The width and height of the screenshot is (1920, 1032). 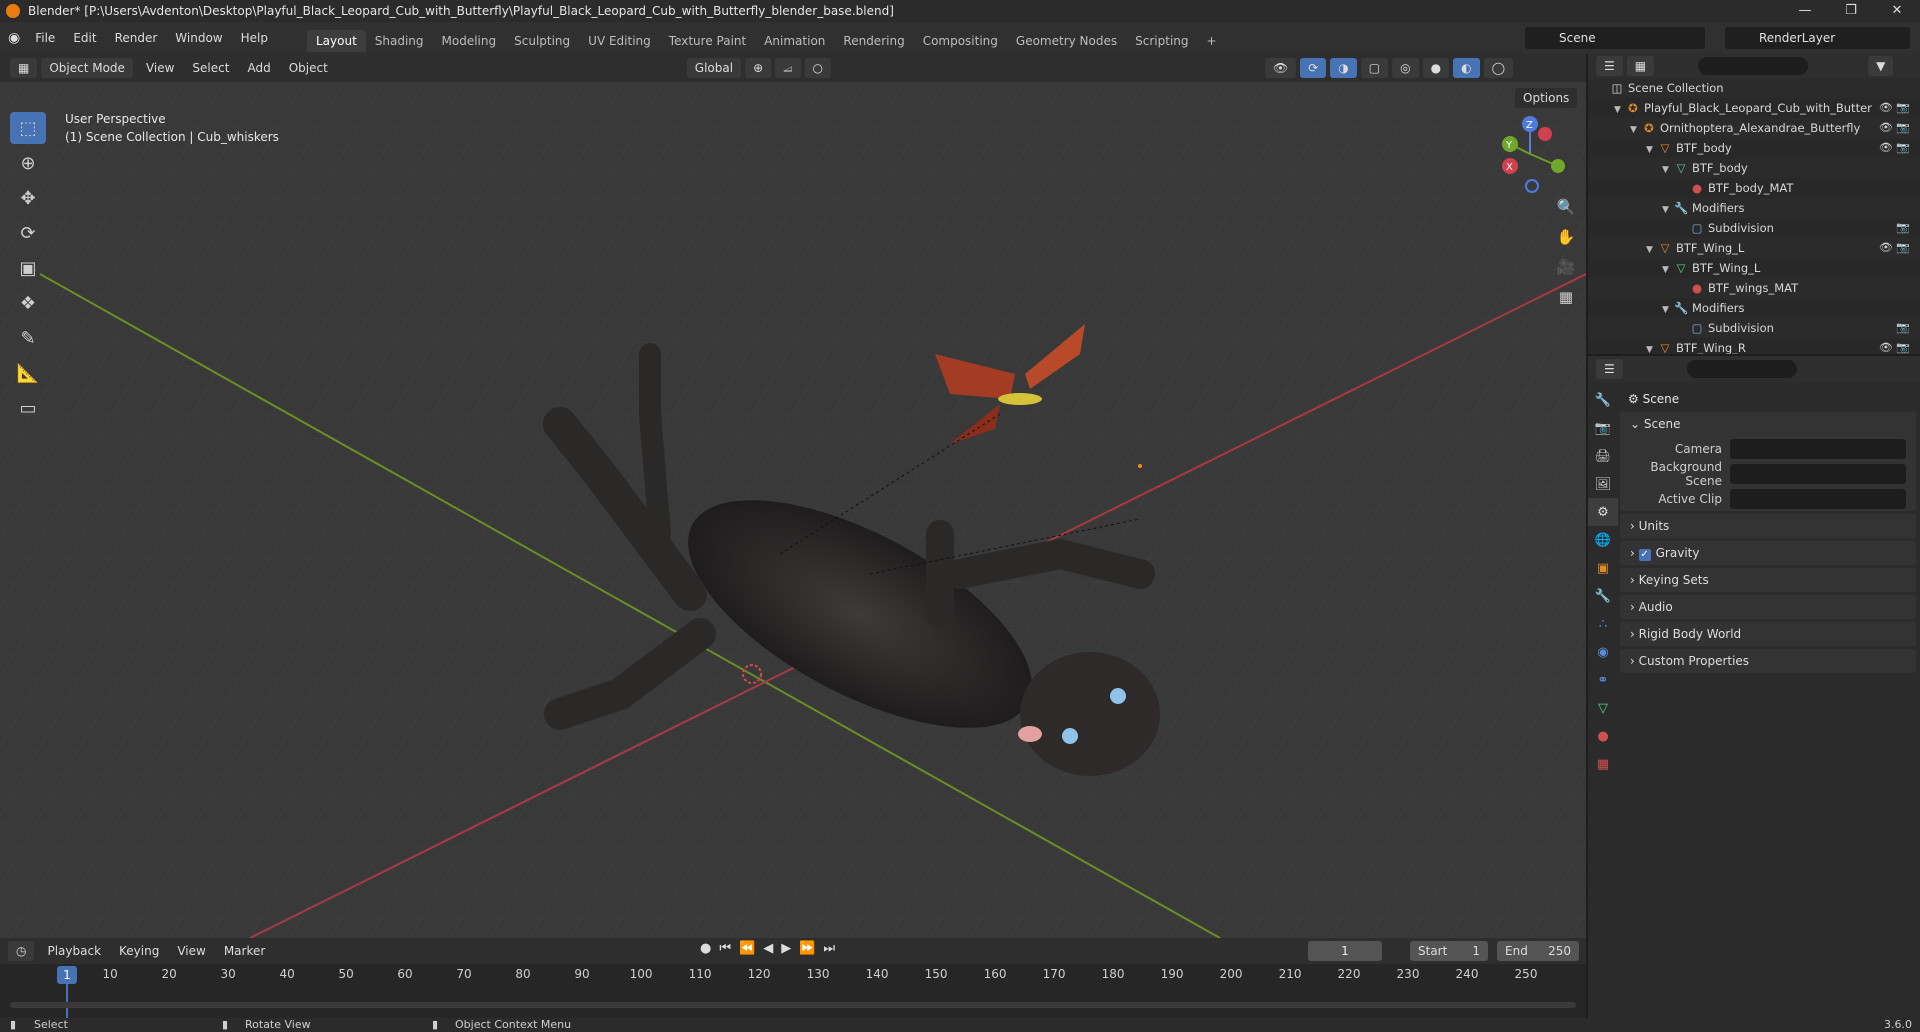 What do you see at coordinates (1768, 607) in the screenshot?
I see `audio-panel: › Audio` at bounding box center [1768, 607].